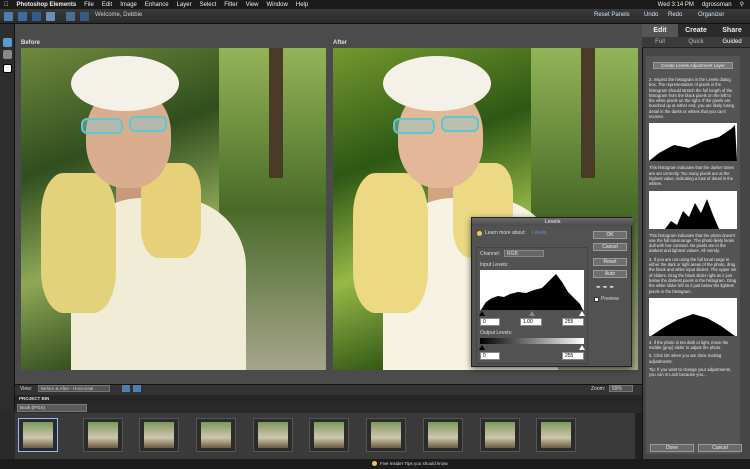 This screenshot has width=750, height=469. Describe the element at coordinates (84, 16) in the screenshot. I see `screen-icon` at that location.